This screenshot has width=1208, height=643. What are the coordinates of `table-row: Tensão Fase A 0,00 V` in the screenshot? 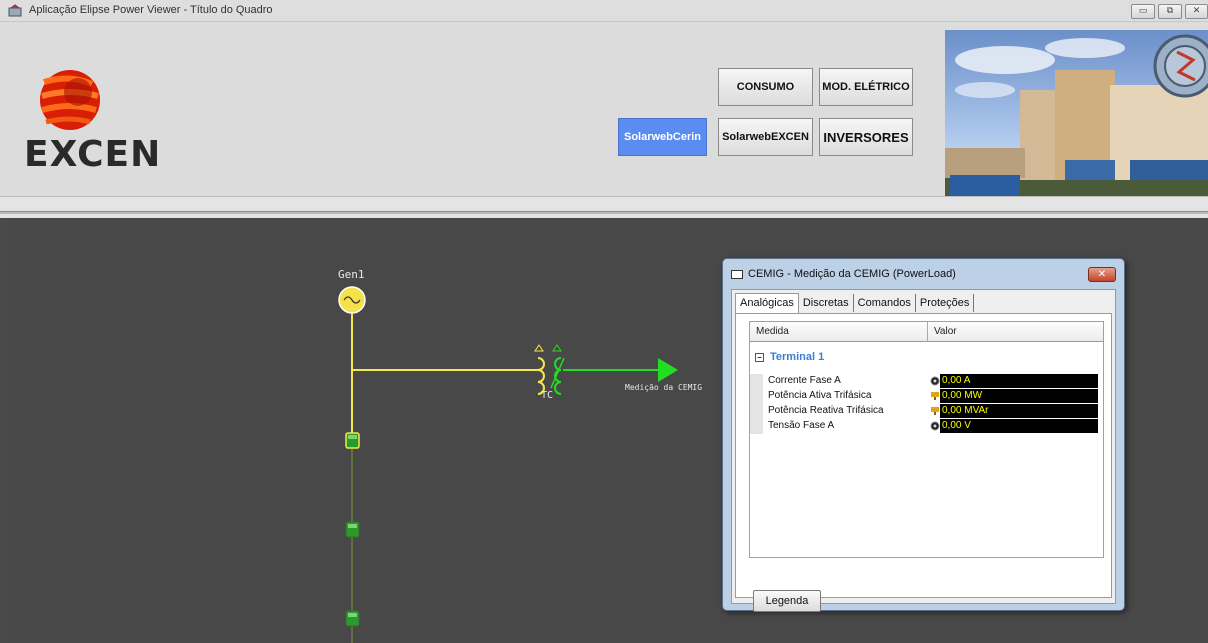 It's located at (926, 426).